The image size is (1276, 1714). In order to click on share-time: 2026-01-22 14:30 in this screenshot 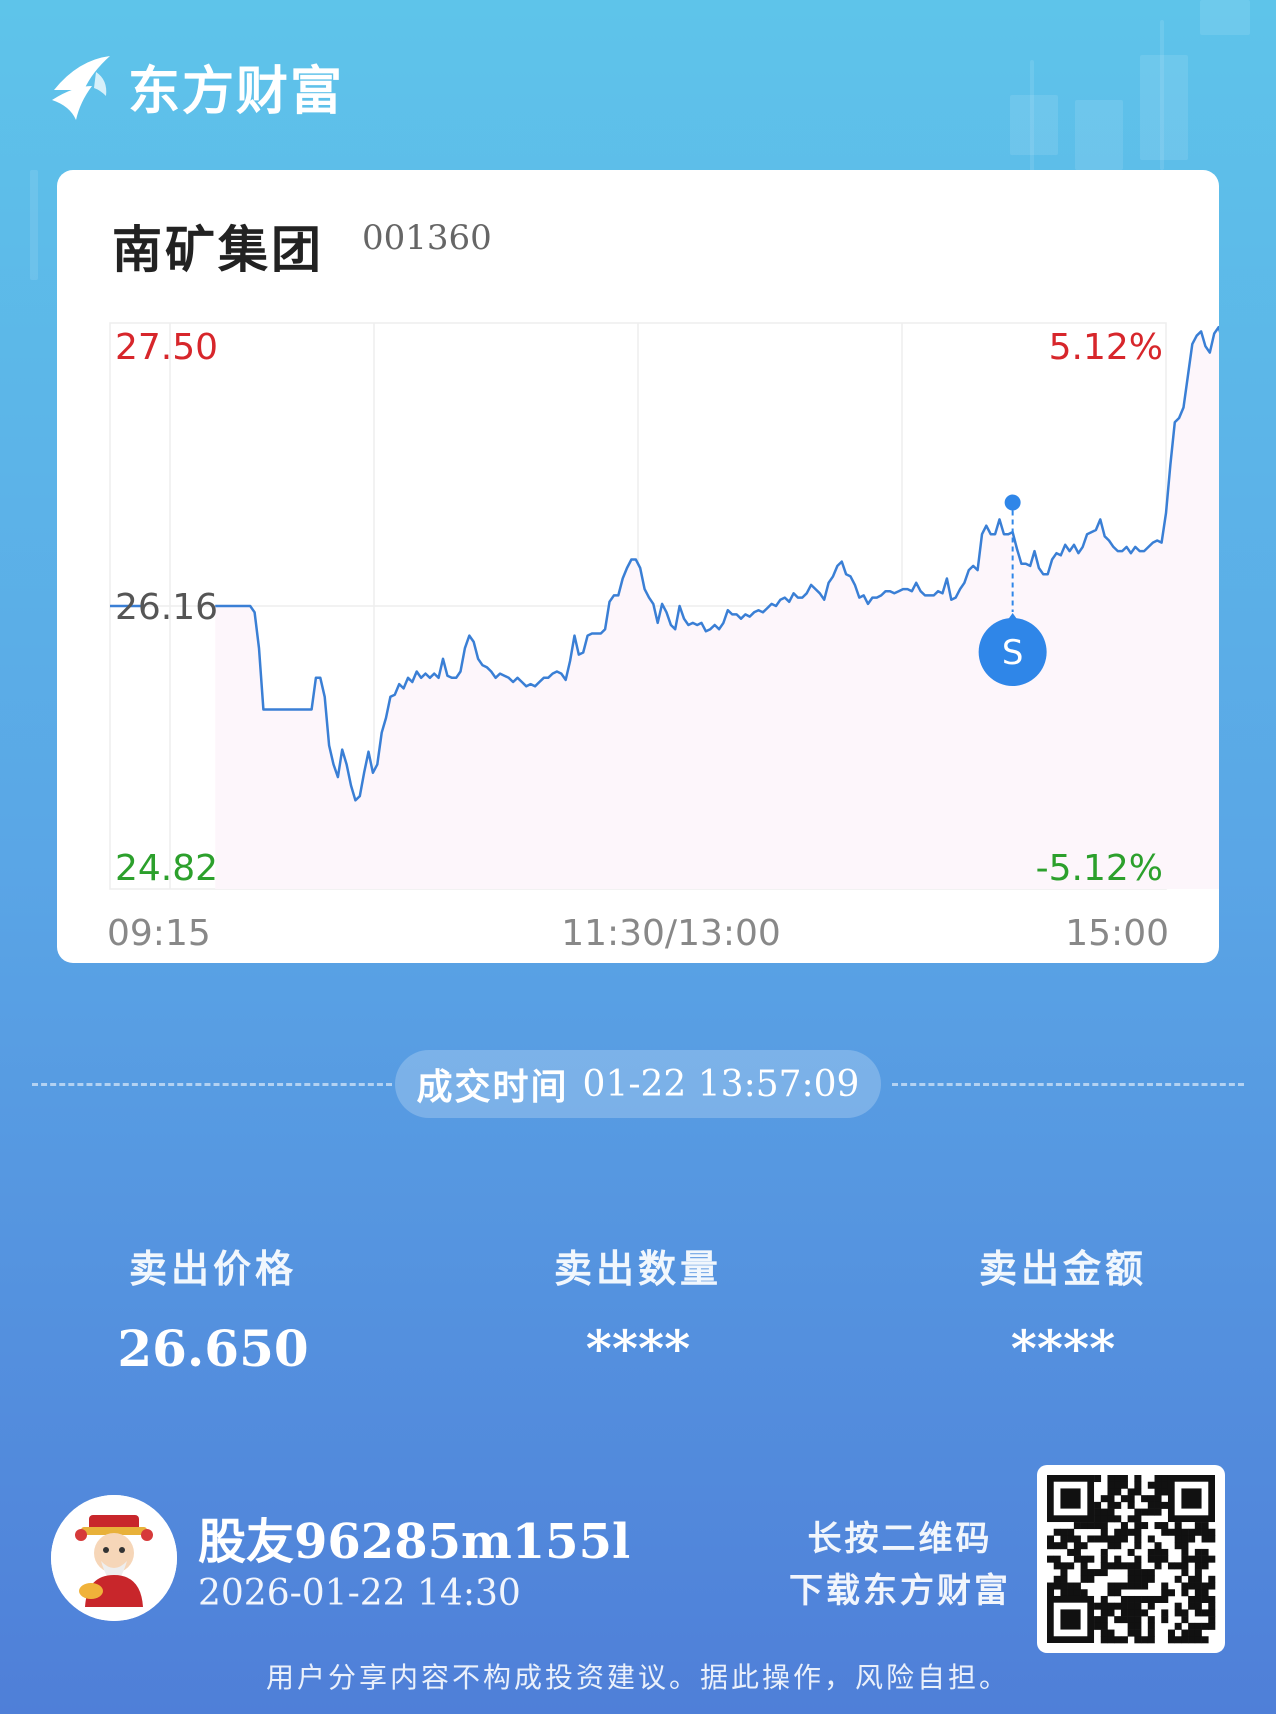, I will do `click(359, 1593)`.